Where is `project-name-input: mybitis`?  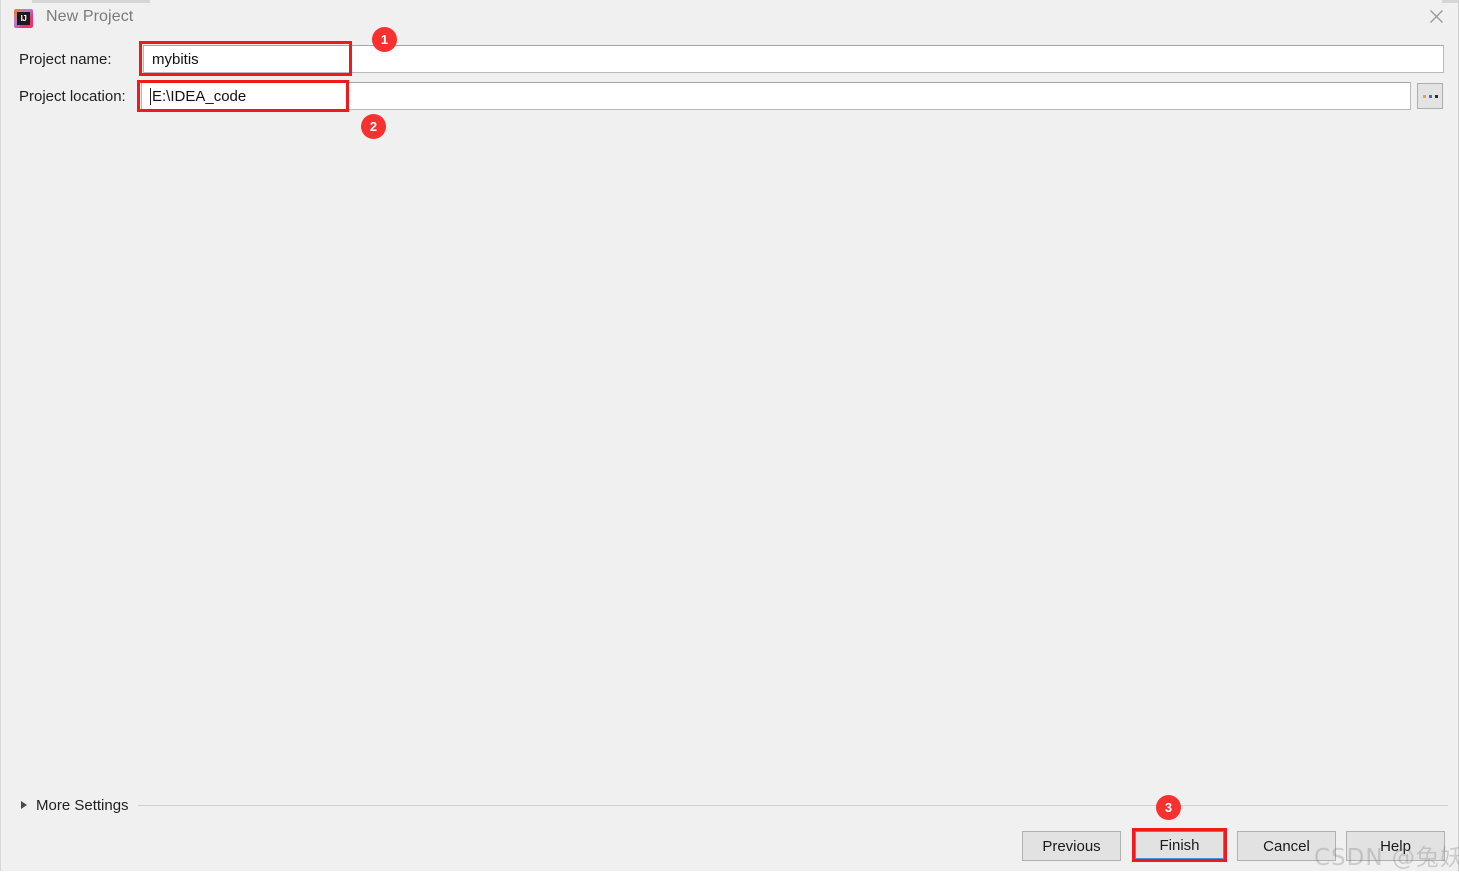
project-name-input: mybitis is located at coordinates (793, 59).